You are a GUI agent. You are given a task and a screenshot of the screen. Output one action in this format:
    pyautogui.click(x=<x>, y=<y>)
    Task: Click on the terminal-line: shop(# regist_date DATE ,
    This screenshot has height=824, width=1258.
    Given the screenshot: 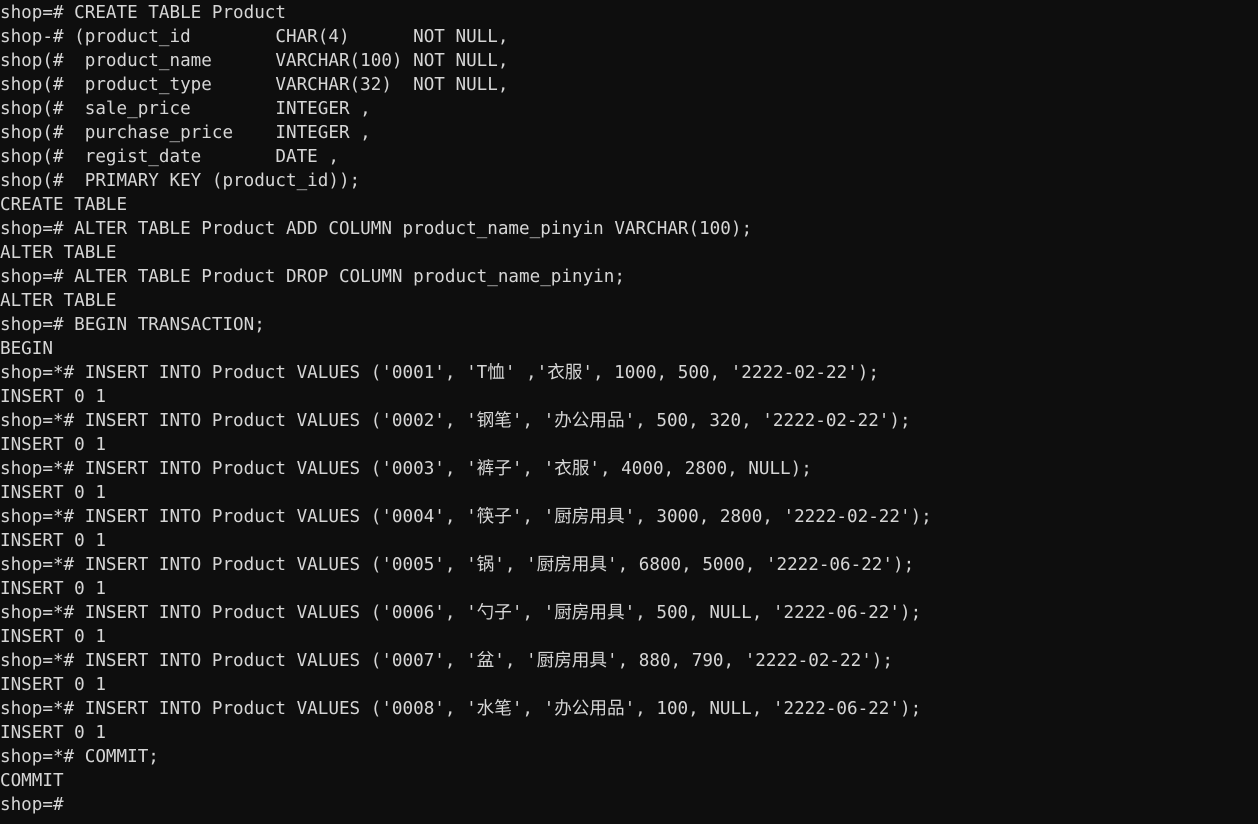 What is the action you would take?
    pyautogui.click(x=169, y=157)
    